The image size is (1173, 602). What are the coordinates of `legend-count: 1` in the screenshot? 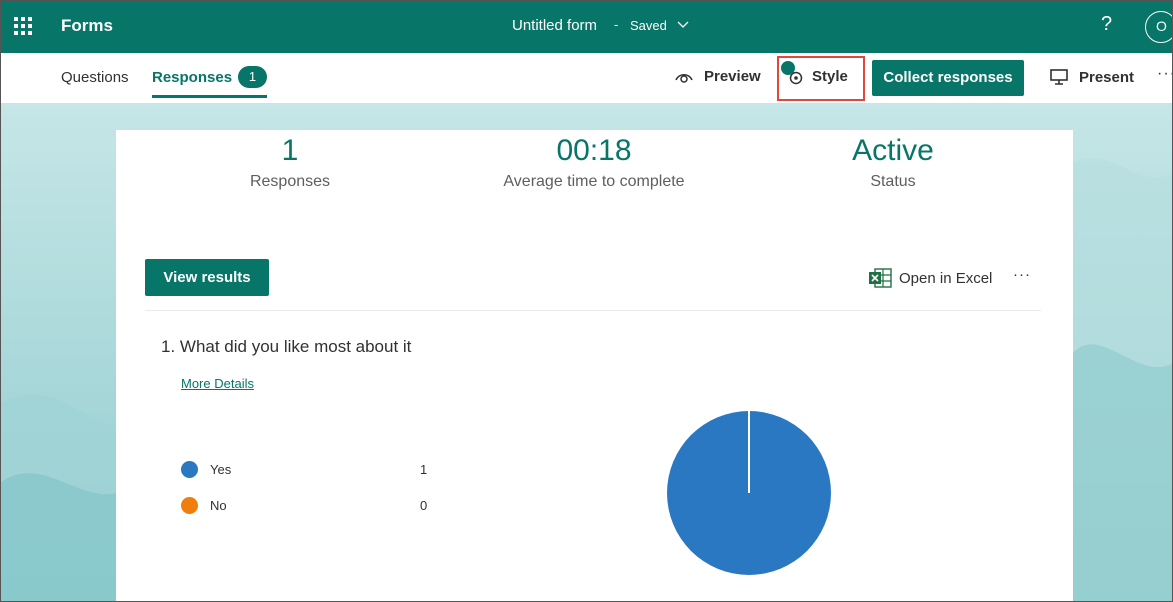 It's located at (424, 469).